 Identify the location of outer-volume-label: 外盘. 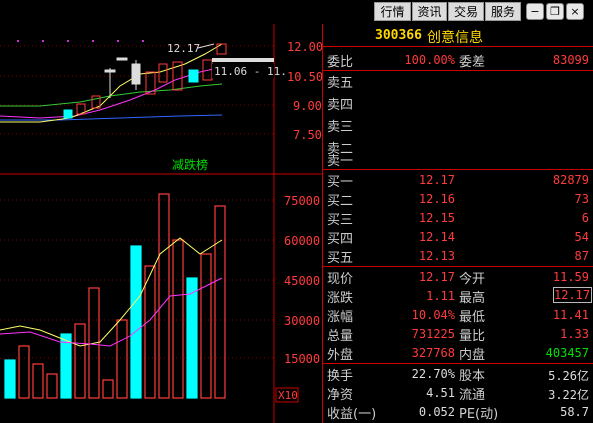
(340, 355).